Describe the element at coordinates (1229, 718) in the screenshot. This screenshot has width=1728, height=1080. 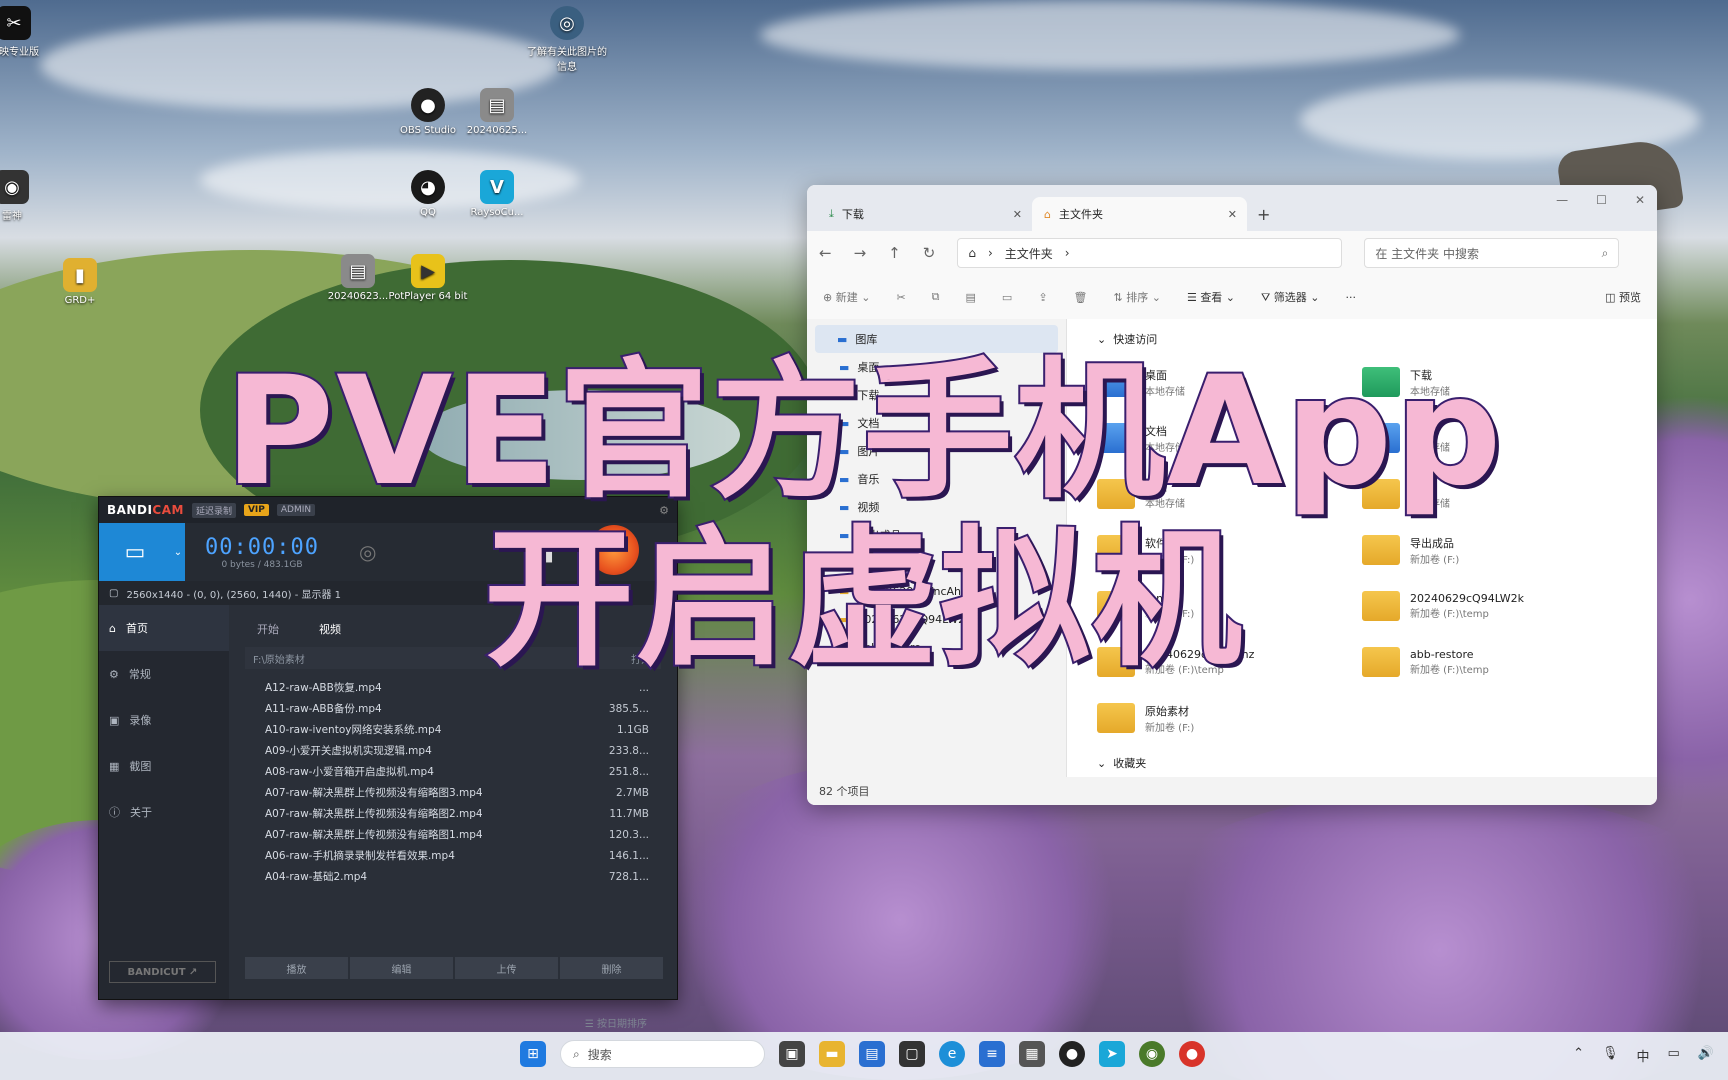
I see `folder-tile: 原始素材 新加卷 (F:)` at that location.